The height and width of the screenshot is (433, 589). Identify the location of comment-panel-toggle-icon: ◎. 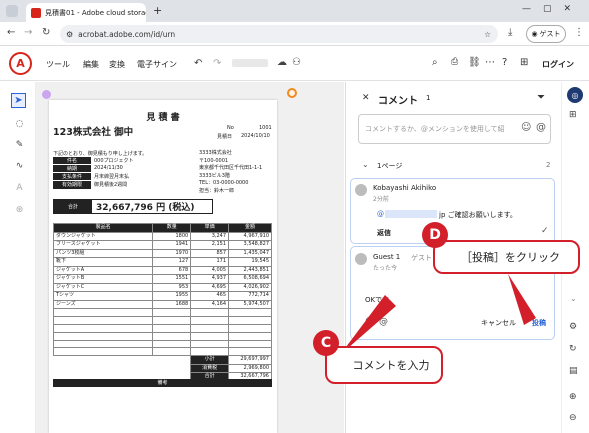
(575, 95).